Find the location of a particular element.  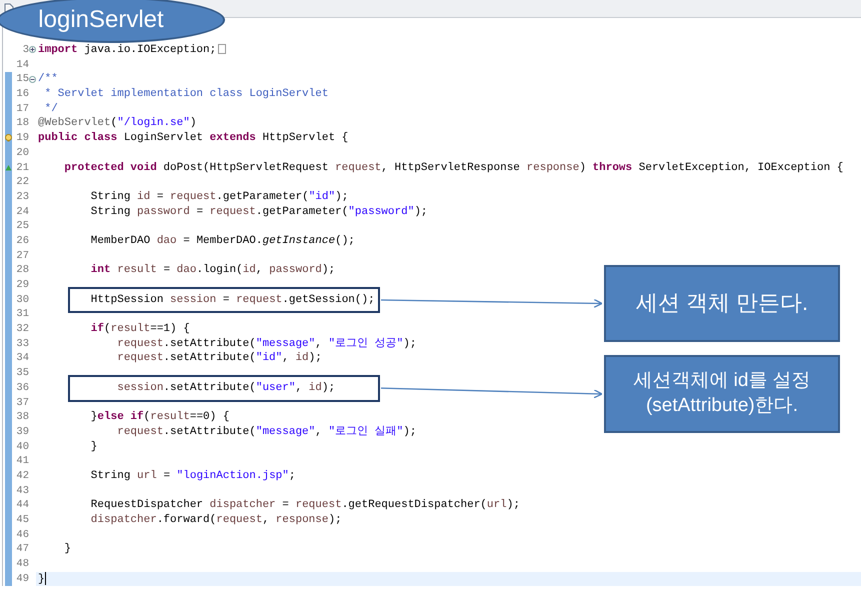

line-number: 28 is located at coordinates (22, 270).